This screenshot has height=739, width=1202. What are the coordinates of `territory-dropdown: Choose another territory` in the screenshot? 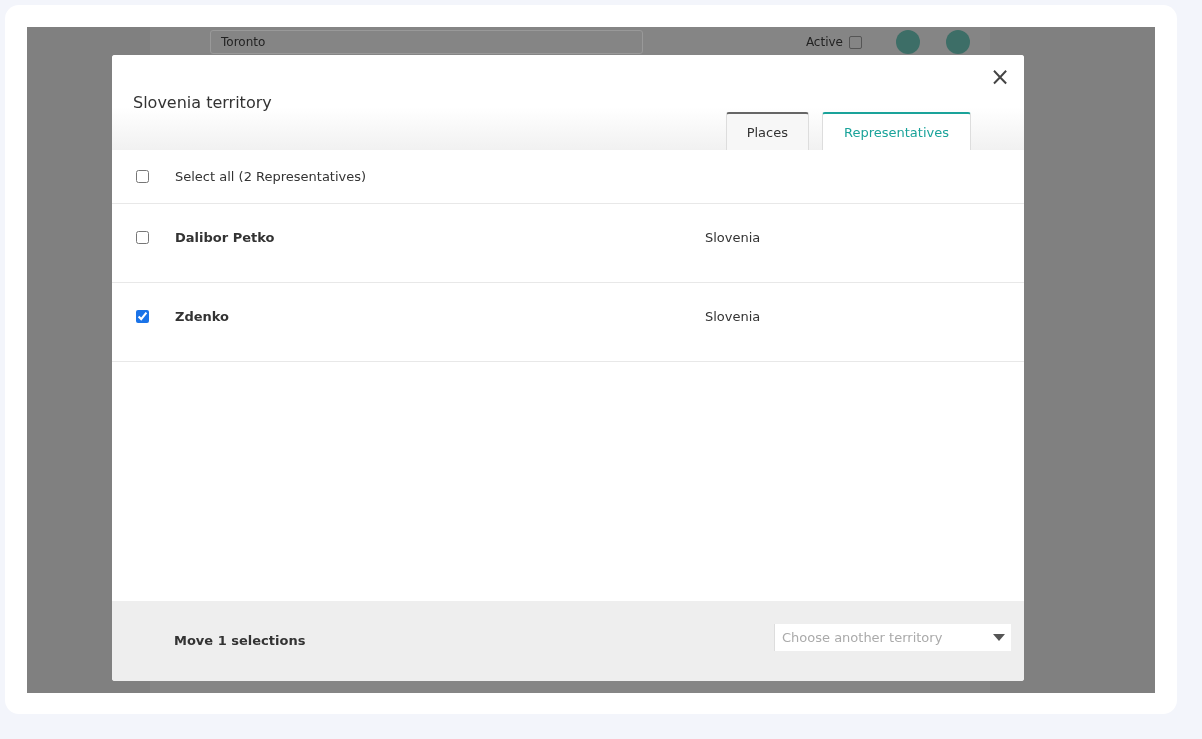 It's located at (892, 637).